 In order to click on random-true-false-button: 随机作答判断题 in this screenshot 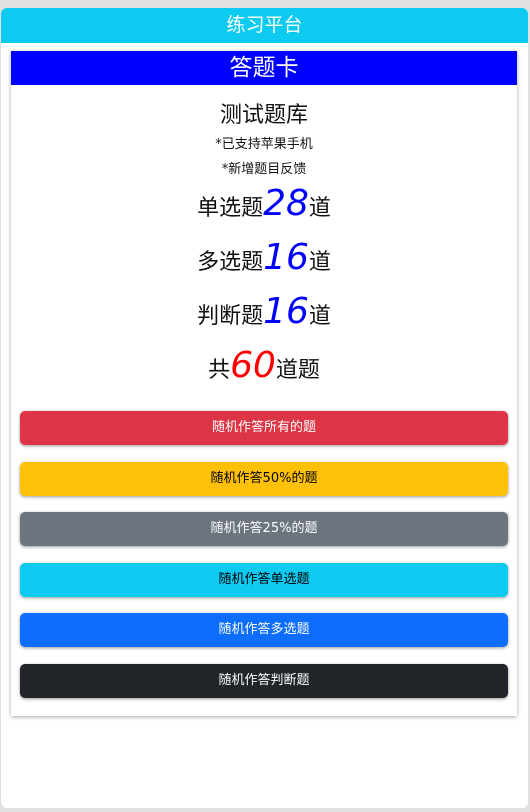, I will do `click(264, 681)`.